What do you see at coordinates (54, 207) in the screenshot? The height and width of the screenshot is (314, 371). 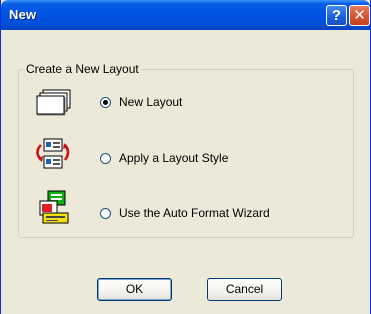 I see `wizard-icon` at bounding box center [54, 207].